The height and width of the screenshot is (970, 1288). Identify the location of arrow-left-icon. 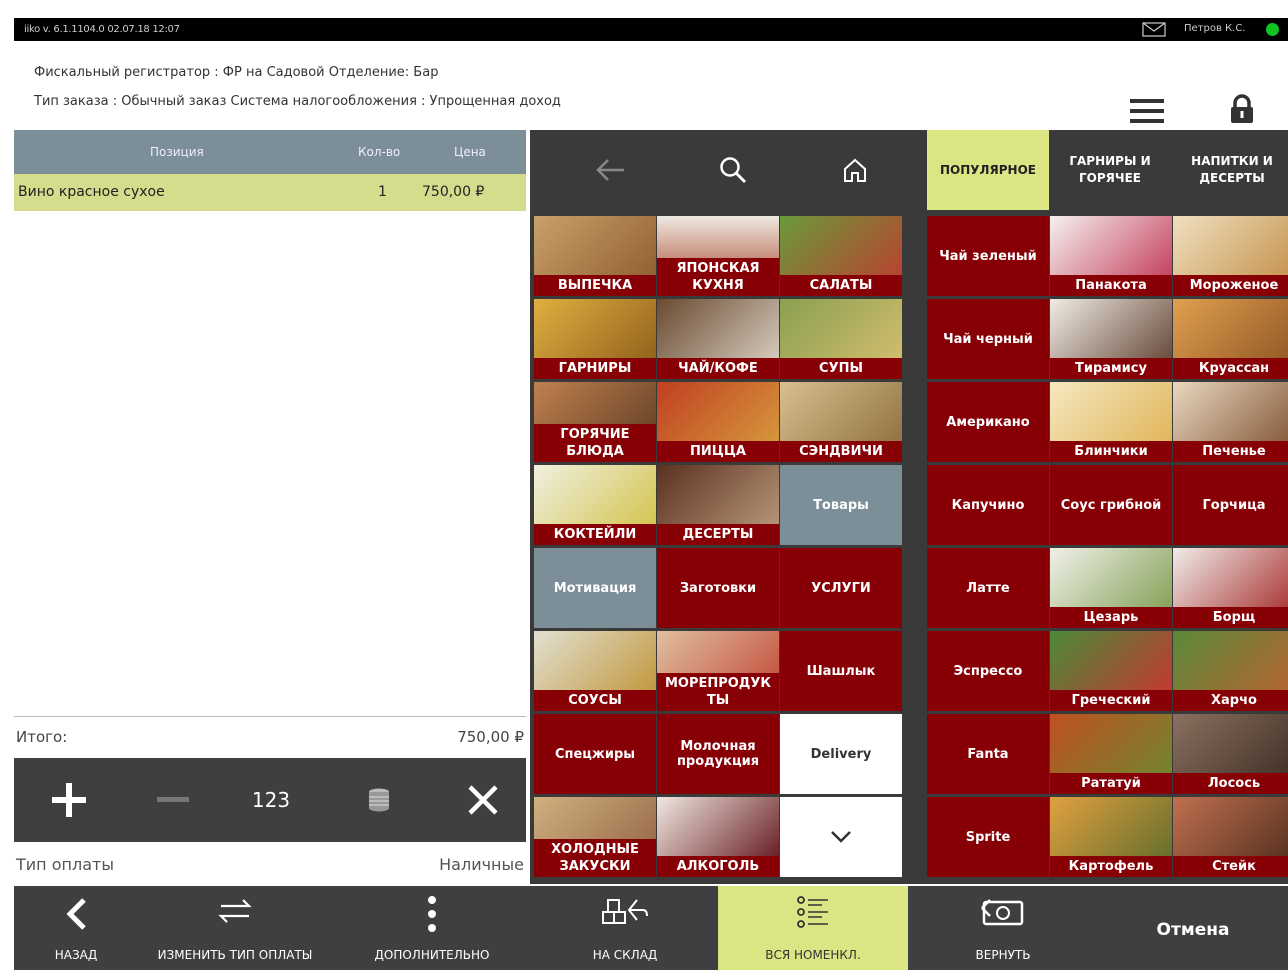
(610, 170).